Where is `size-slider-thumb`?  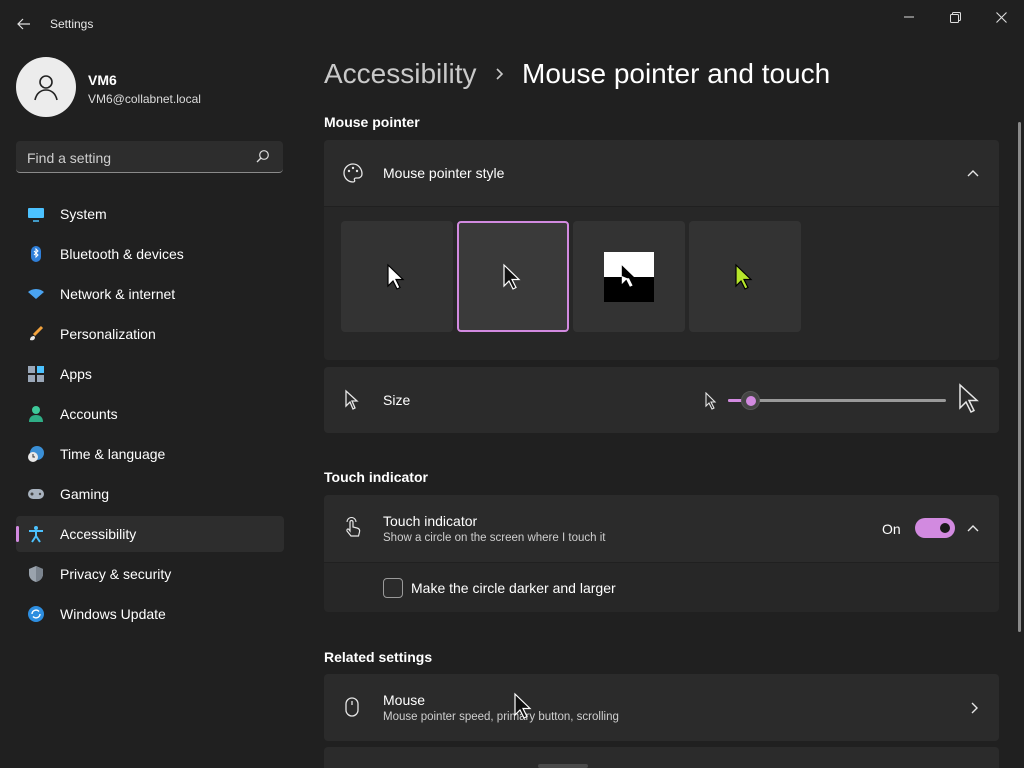 size-slider-thumb is located at coordinates (750, 400).